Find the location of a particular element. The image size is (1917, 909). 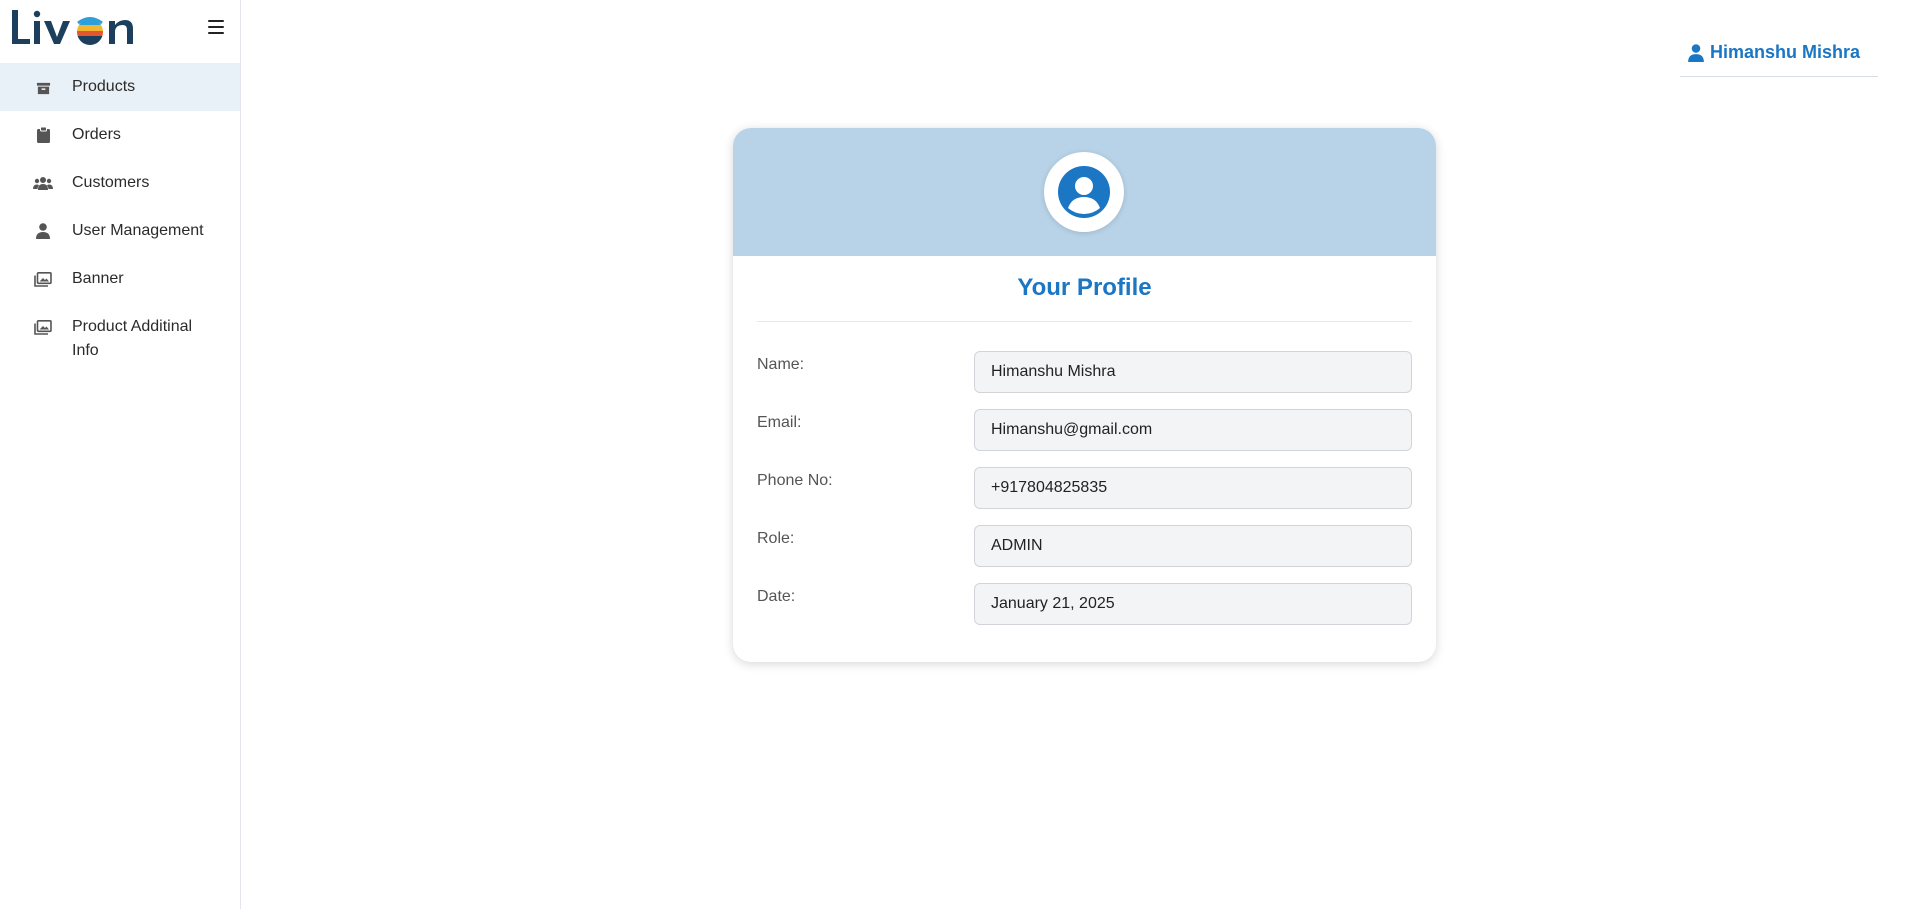

livon-logo is located at coordinates (84, 27).